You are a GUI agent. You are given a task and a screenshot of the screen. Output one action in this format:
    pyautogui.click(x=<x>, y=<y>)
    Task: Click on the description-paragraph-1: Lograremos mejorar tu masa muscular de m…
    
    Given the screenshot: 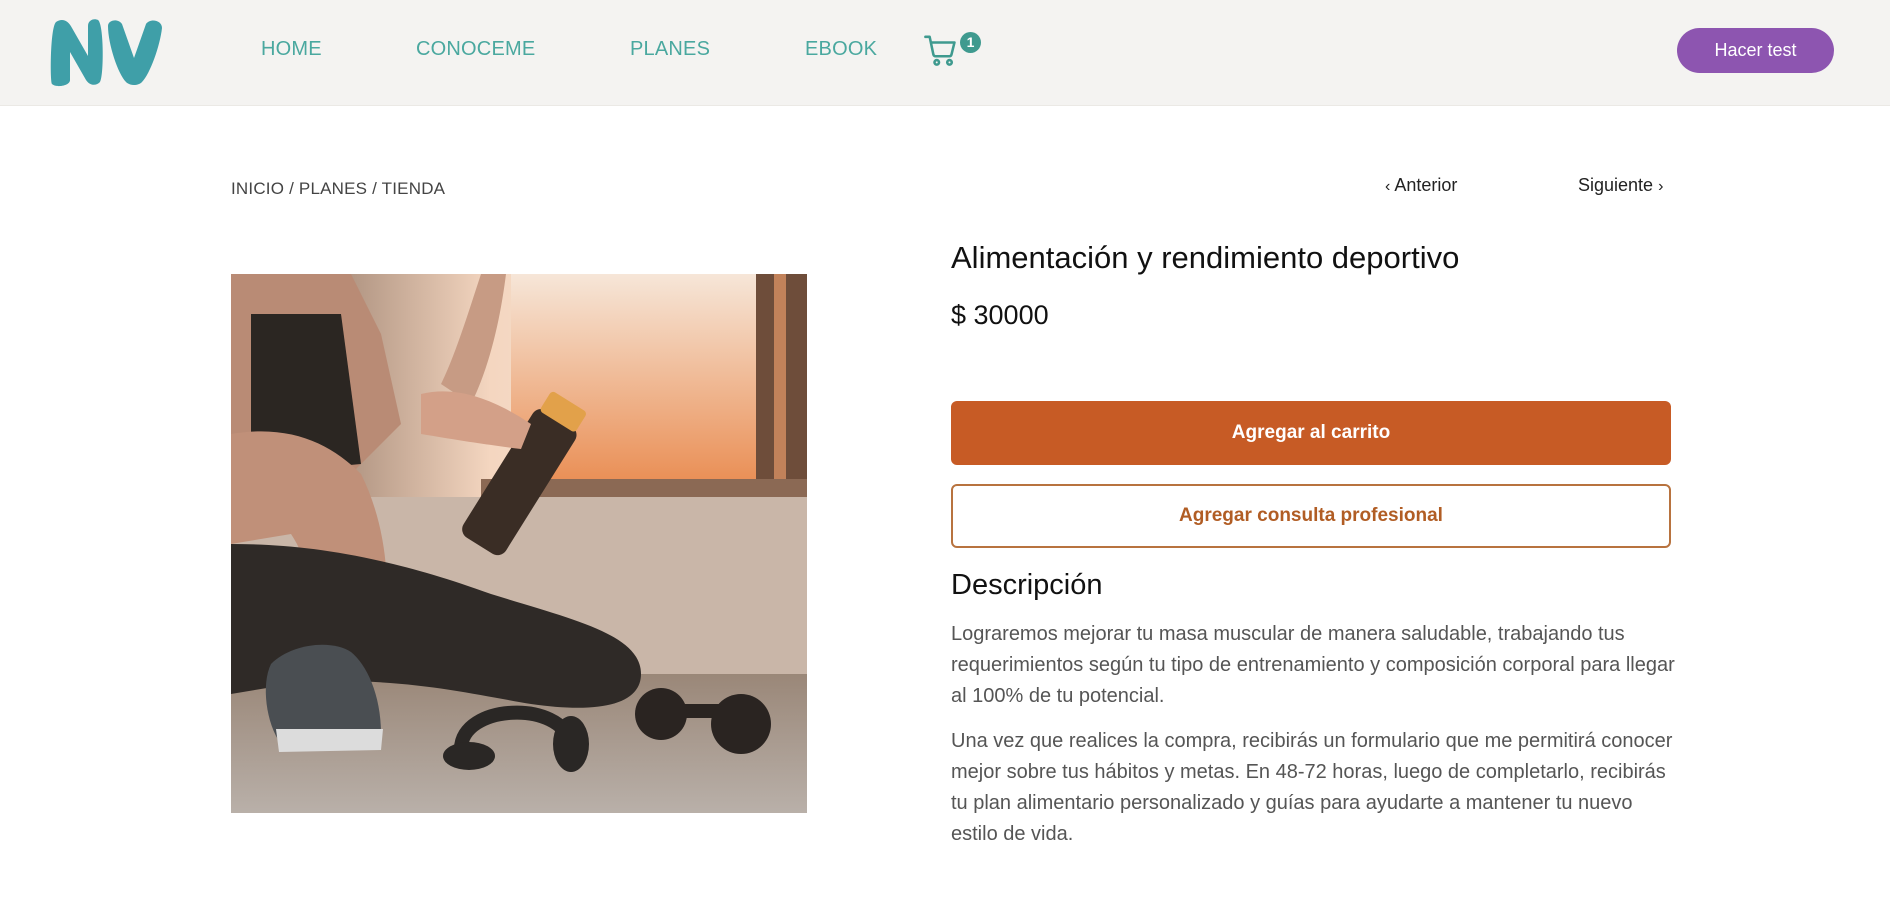 What is the action you would take?
    pyautogui.click(x=1313, y=665)
    